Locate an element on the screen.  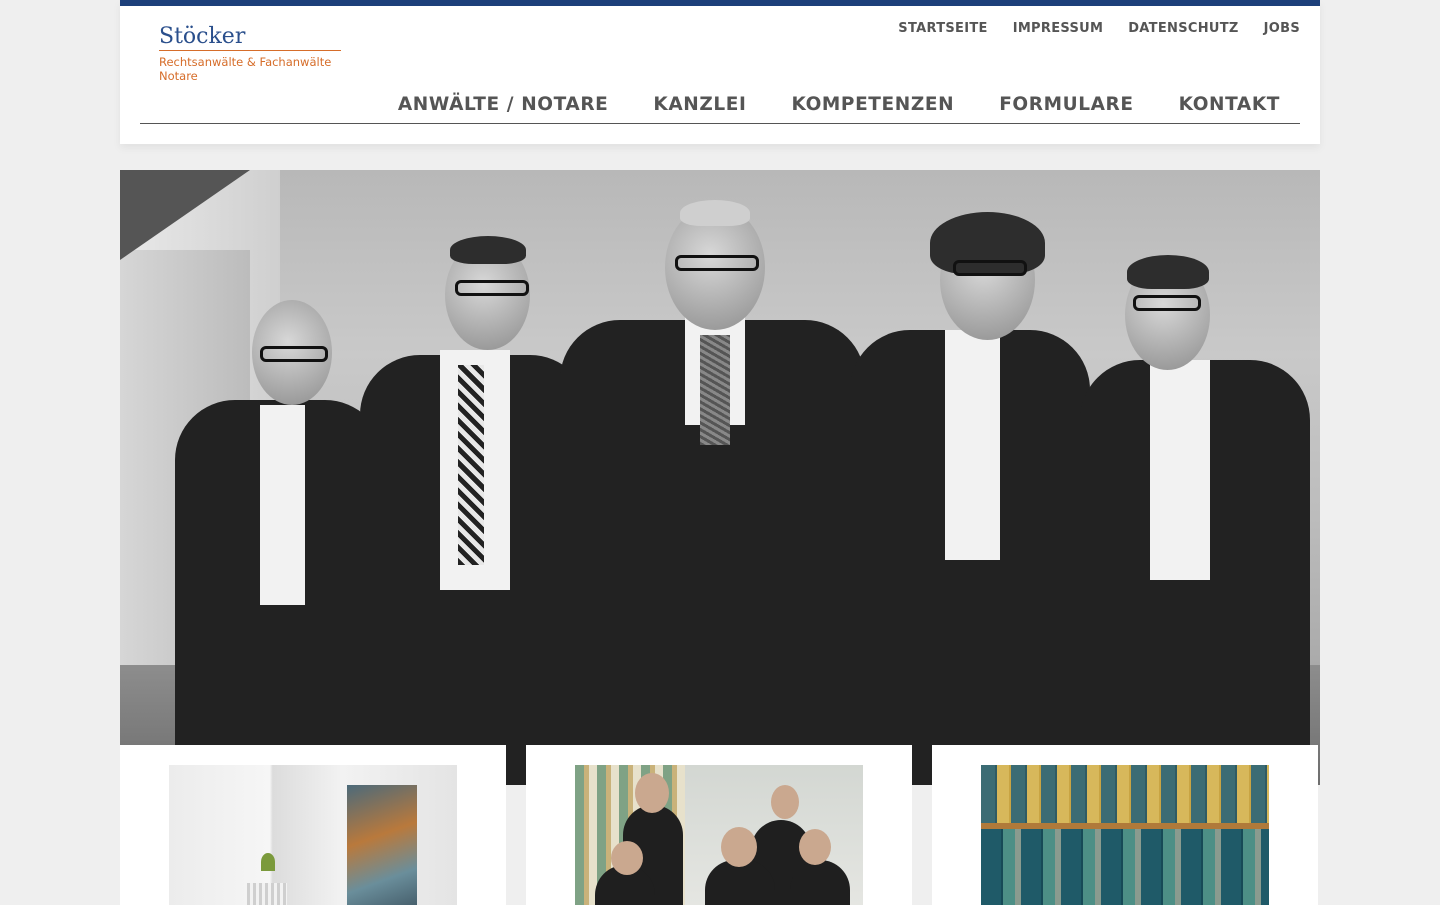
topnav-startseite: STARTSEITE is located at coordinates (942, 28).